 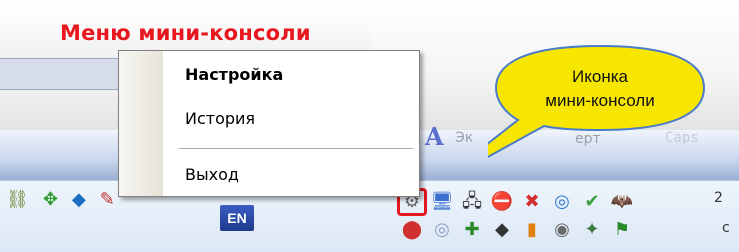 I want to click on toolbar-app-icon-1: ⛓, so click(x=17, y=200).